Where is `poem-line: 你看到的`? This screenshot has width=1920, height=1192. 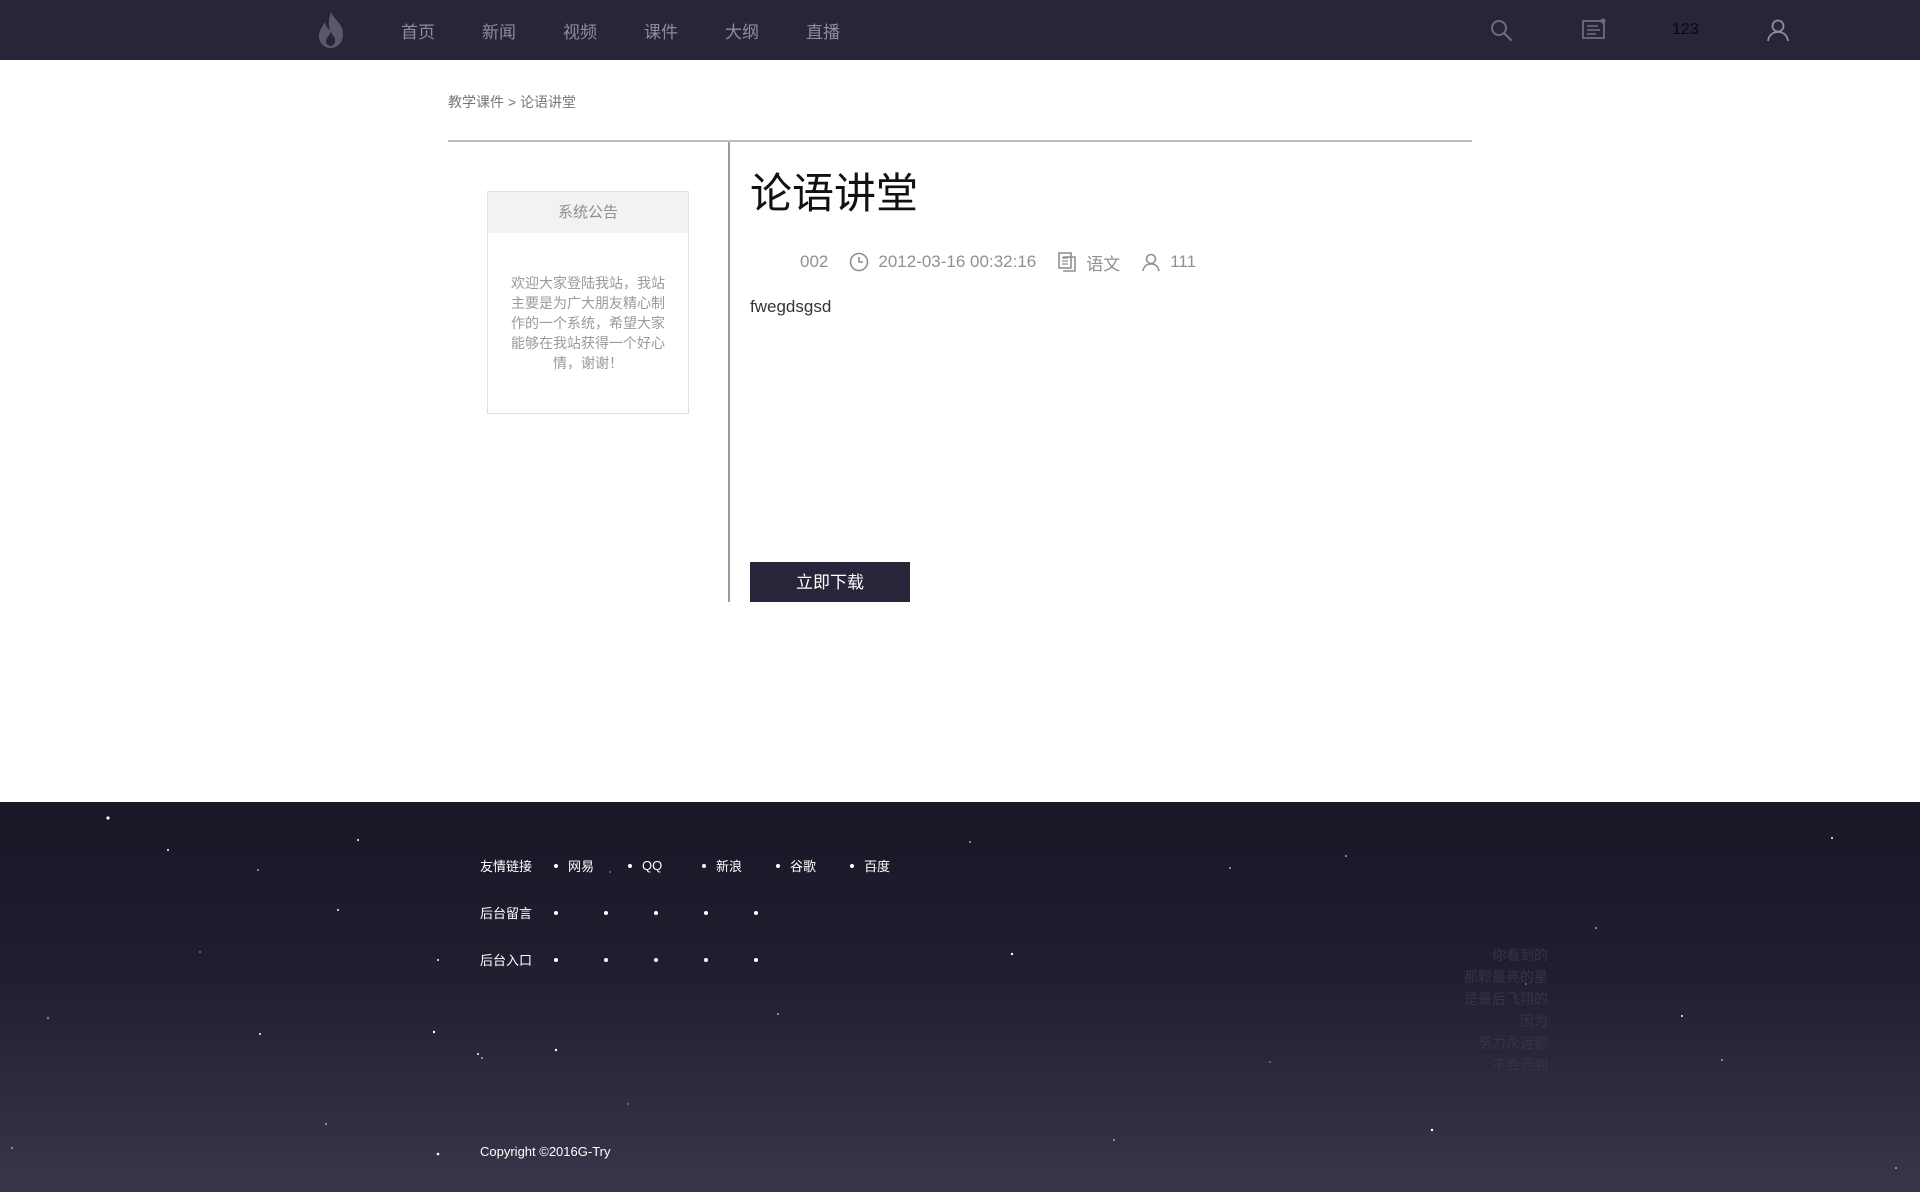 poem-line: 你看到的 is located at coordinates (1520, 955).